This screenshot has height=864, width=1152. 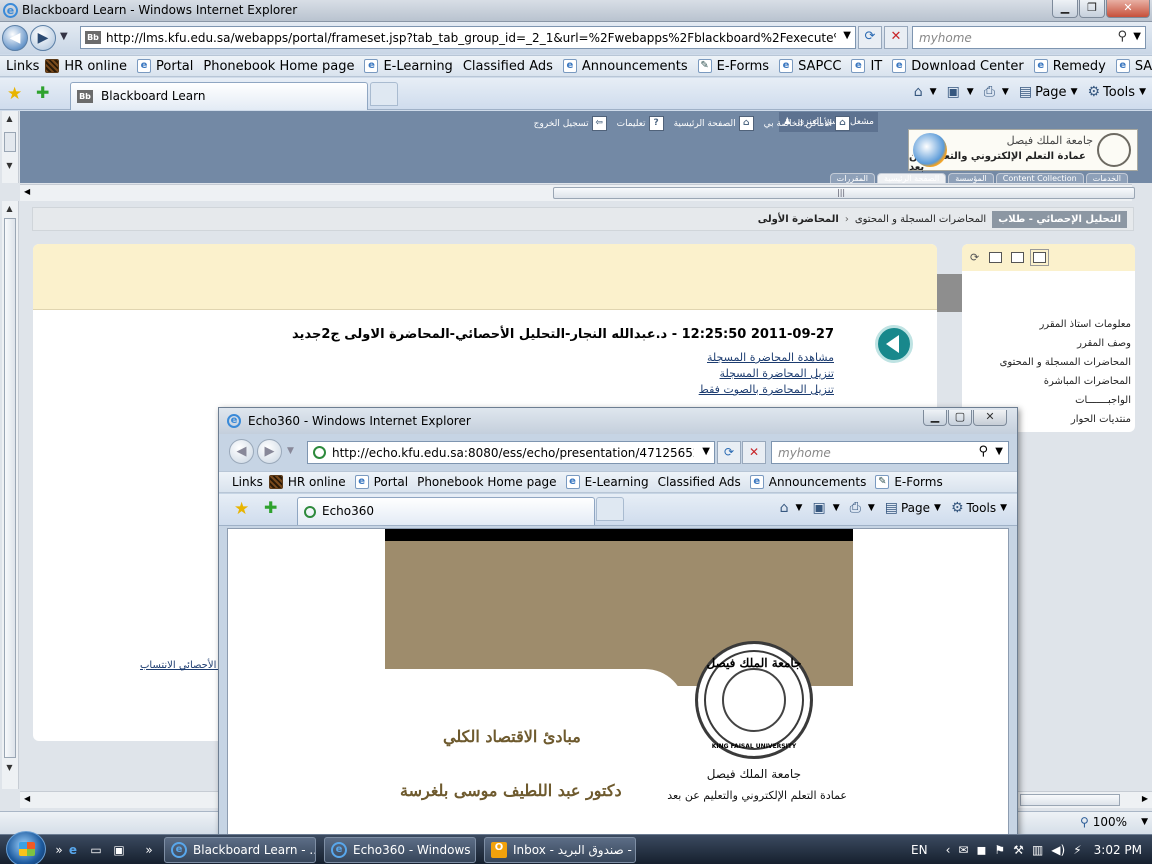 What do you see at coordinates (1144, 822) in the screenshot?
I see `zoom-dropdown-icon: ▼` at bounding box center [1144, 822].